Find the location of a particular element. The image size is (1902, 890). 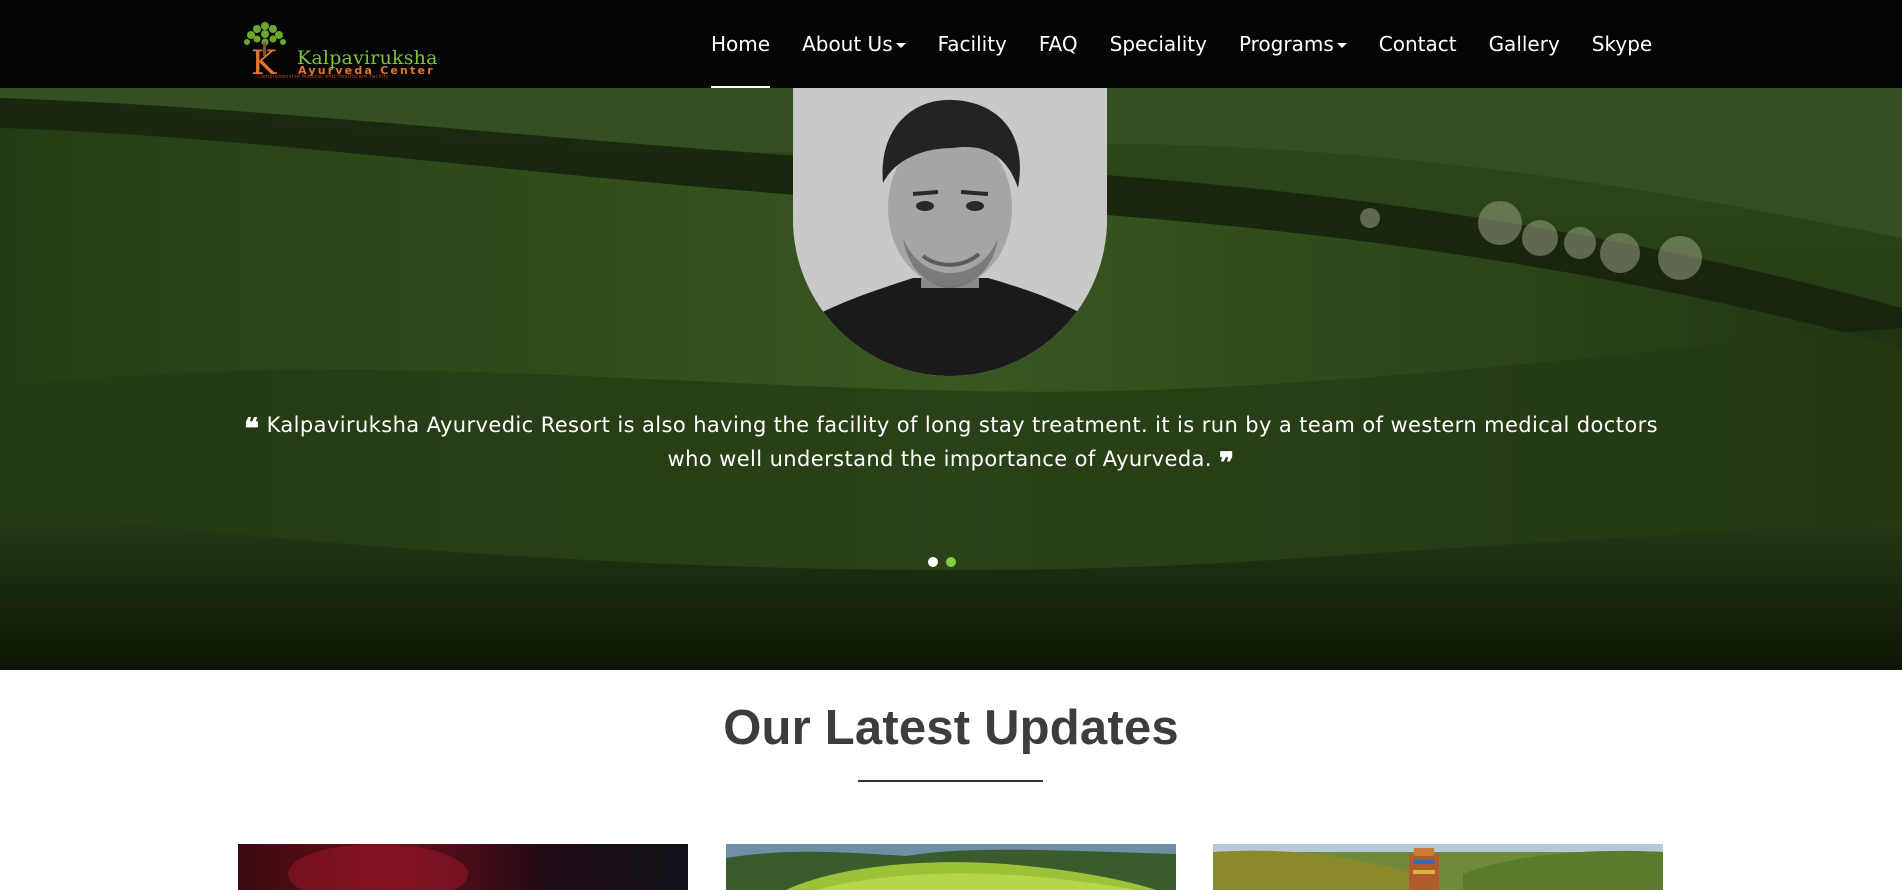

title-underline is located at coordinates (950, 781).